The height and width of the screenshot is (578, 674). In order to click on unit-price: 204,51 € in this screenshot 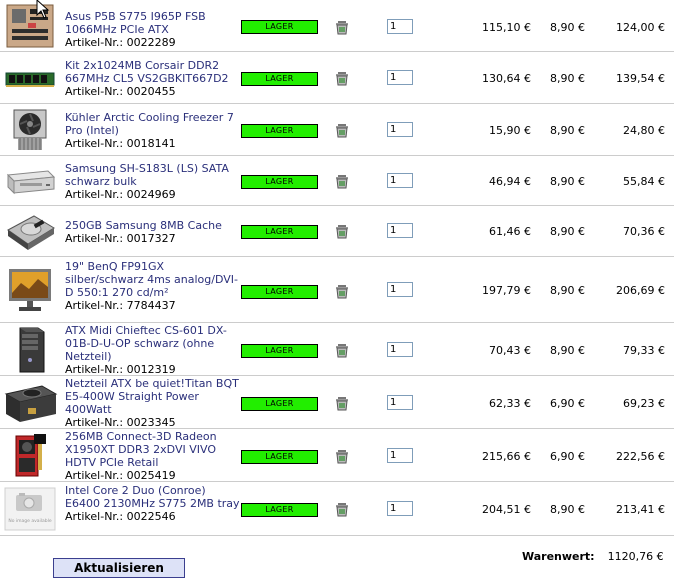, I will do `click(506, 509)`.